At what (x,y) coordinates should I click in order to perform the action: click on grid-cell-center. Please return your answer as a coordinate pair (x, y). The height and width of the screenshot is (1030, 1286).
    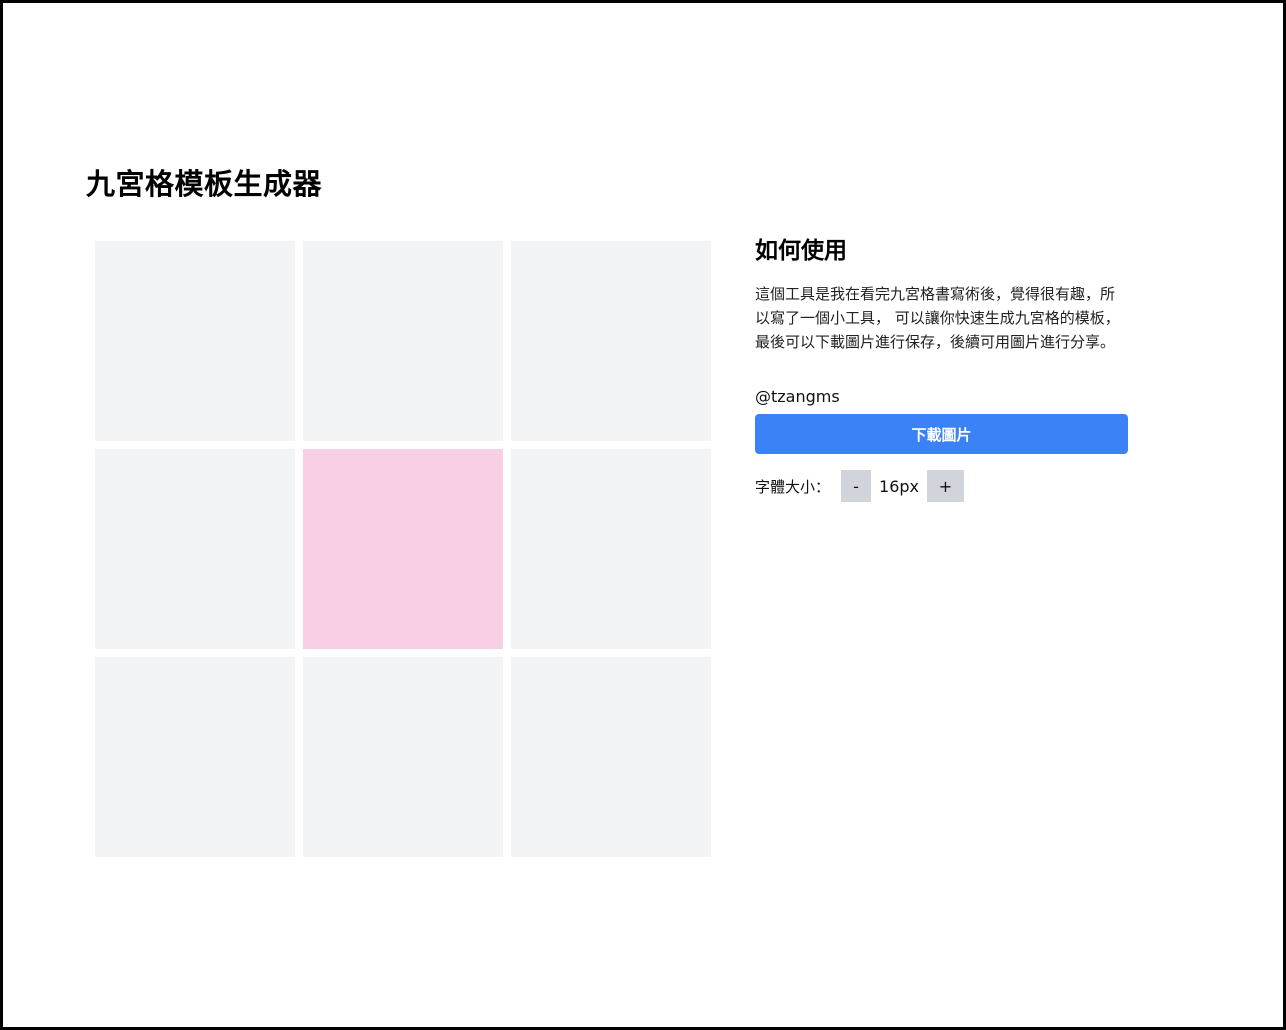
    Looking at the image, I should click on (403, 549).